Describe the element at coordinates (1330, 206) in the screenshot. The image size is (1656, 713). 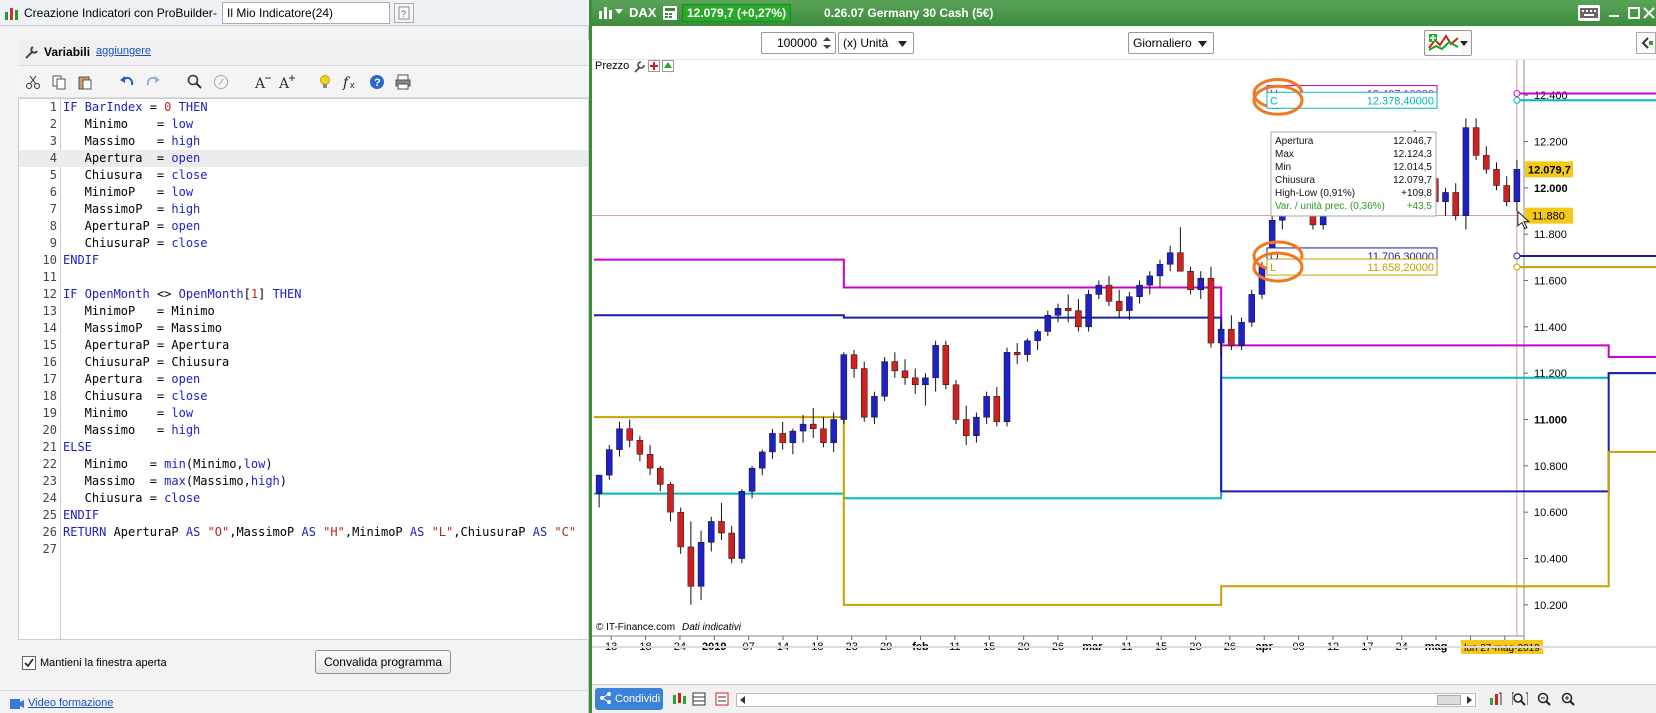
I see `tooltip-key: Var. / unità prec. (0,36%)` at that location.